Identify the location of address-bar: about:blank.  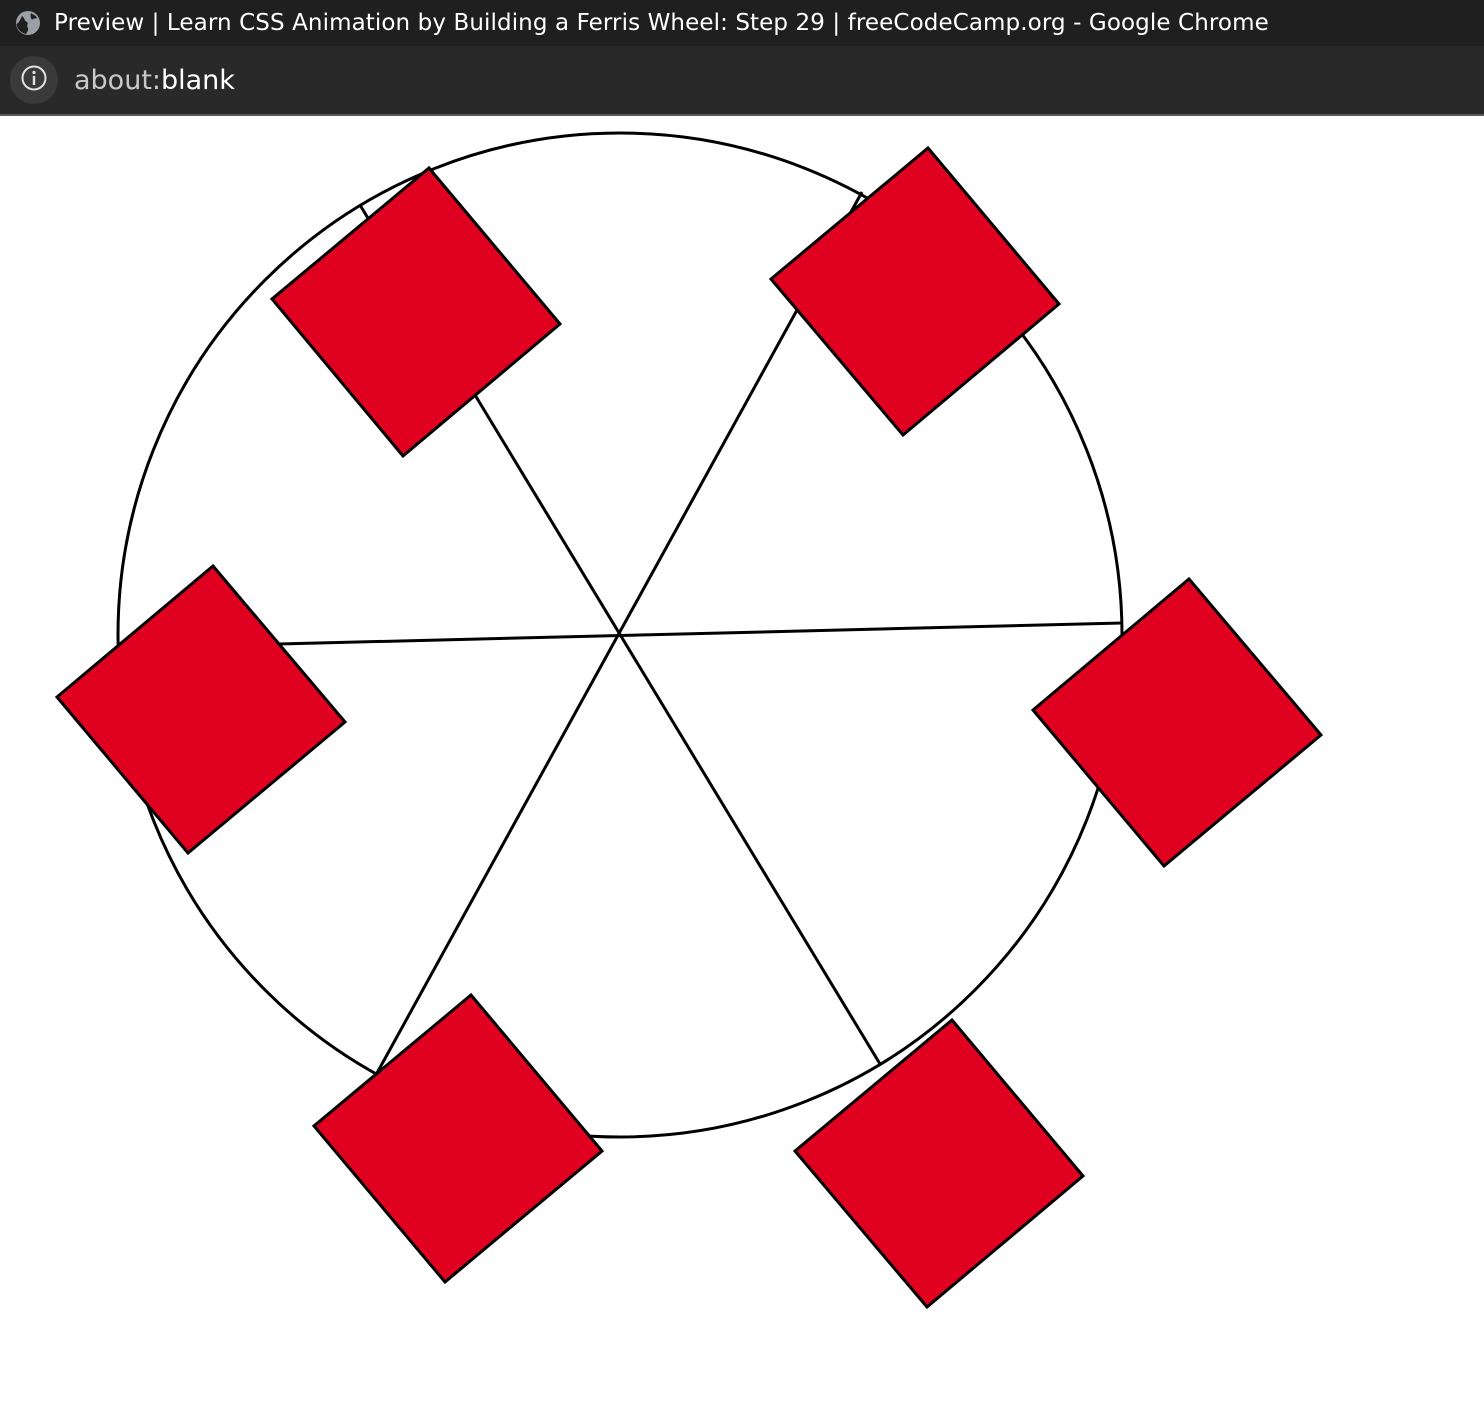
(742, 80).